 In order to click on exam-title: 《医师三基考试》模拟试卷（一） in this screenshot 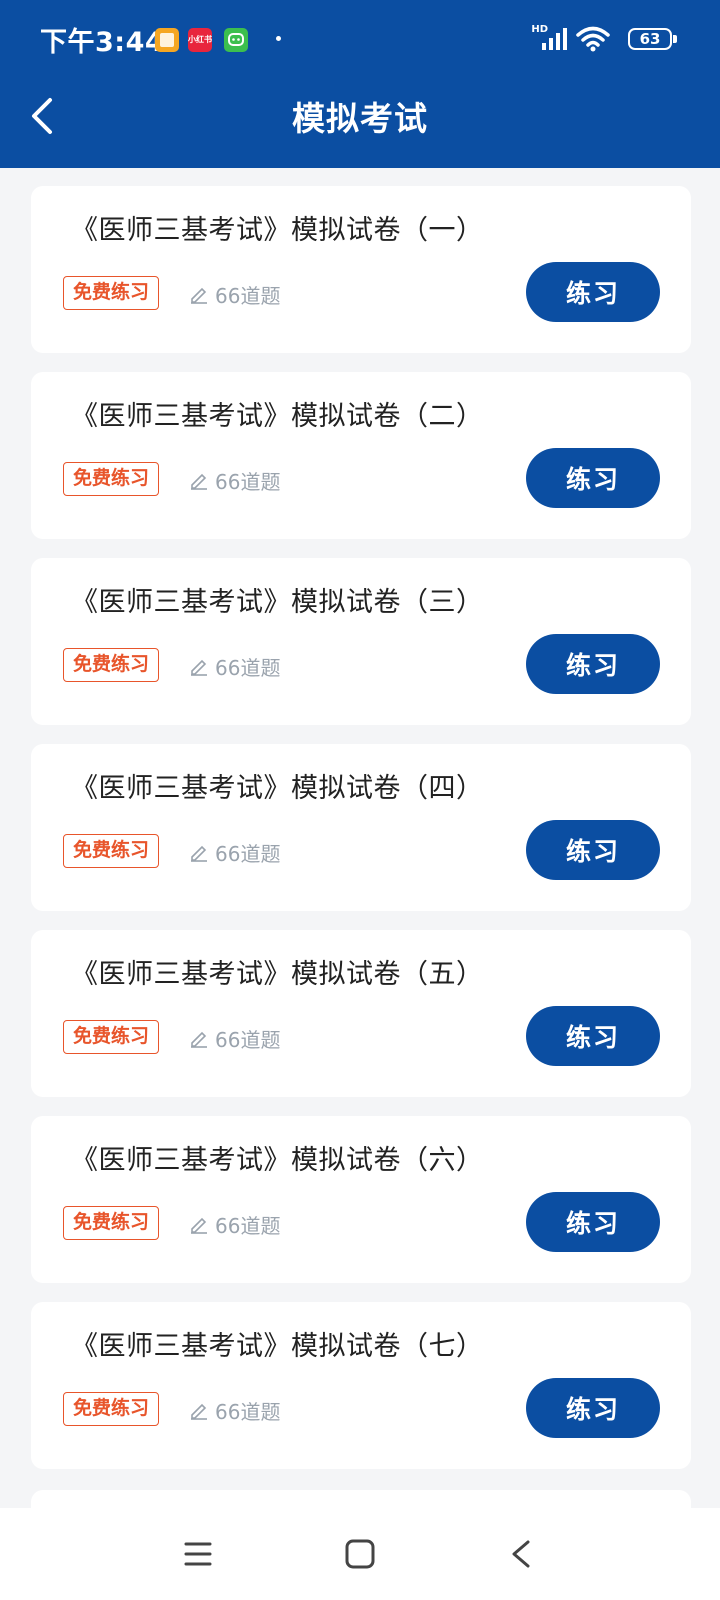, I will do `click(277, 230)`.